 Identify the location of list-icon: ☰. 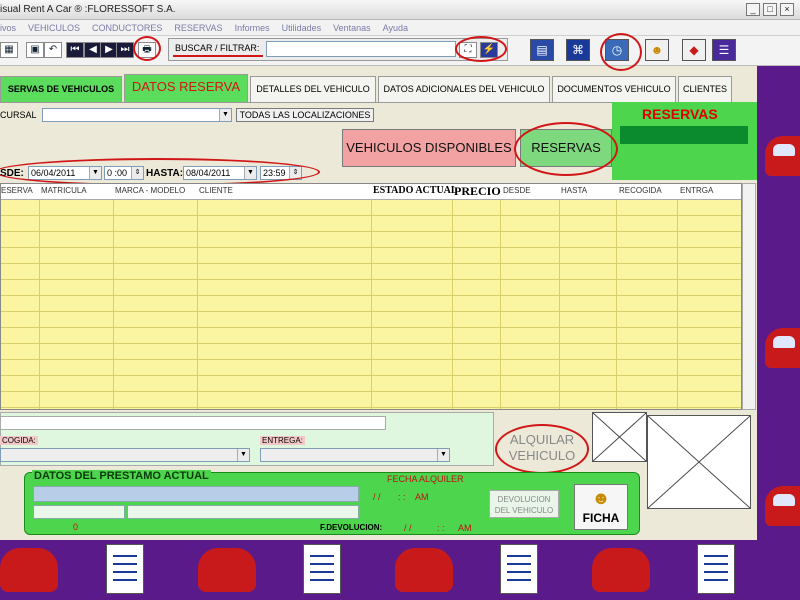
(724, 50).